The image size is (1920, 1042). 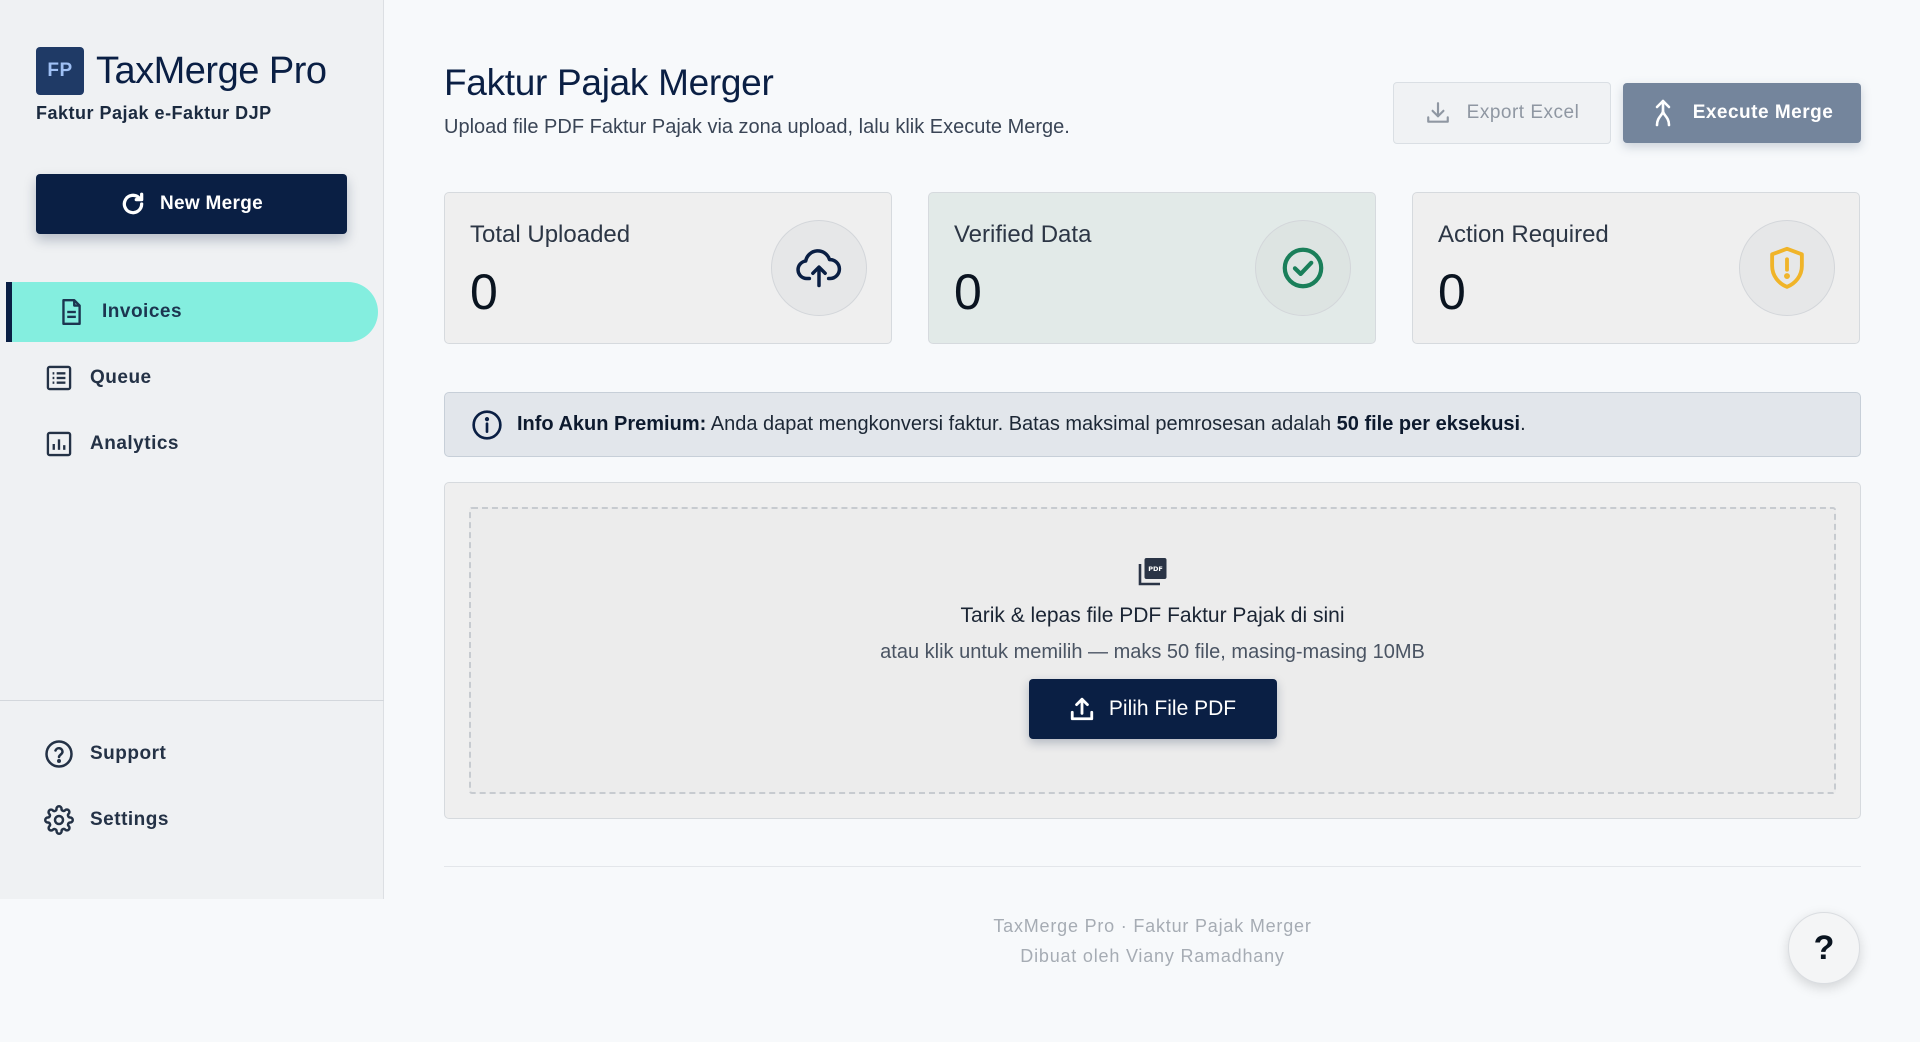 I want to click on refresh-icon, so click(x=133, y=203).